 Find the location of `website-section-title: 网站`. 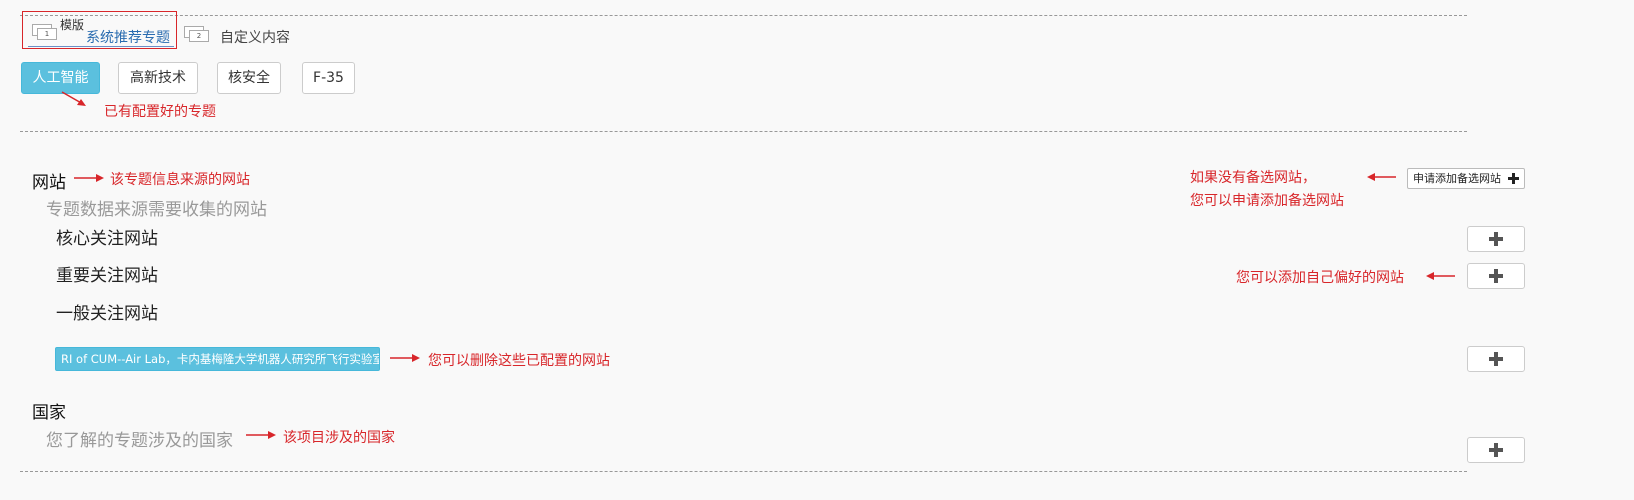

website-section-title: 网站 is located at coordinates (49, 183).